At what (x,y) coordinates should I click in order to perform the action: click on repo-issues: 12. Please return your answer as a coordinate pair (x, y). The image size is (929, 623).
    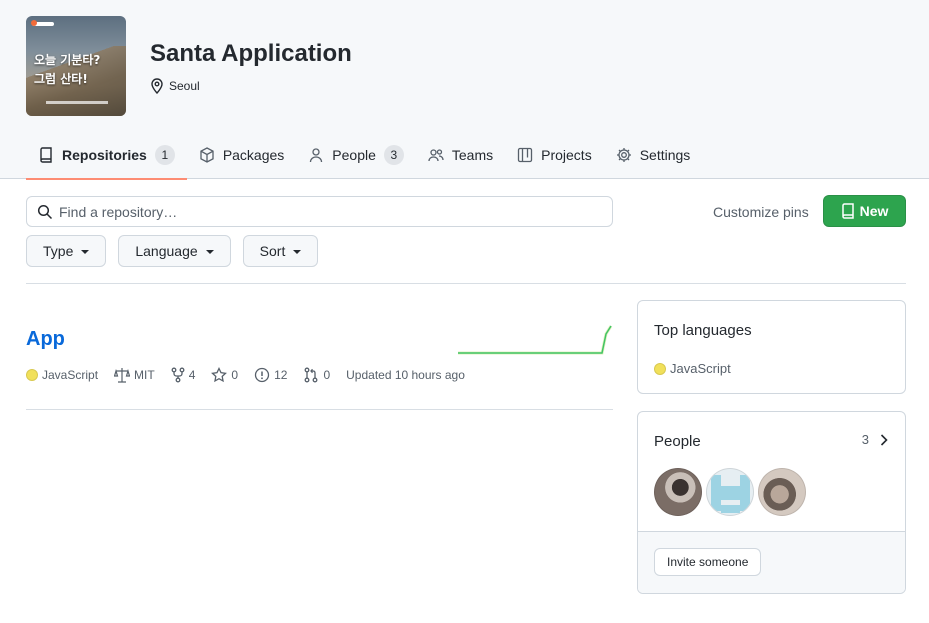
    Looking at the image, I should click on (270, 375).